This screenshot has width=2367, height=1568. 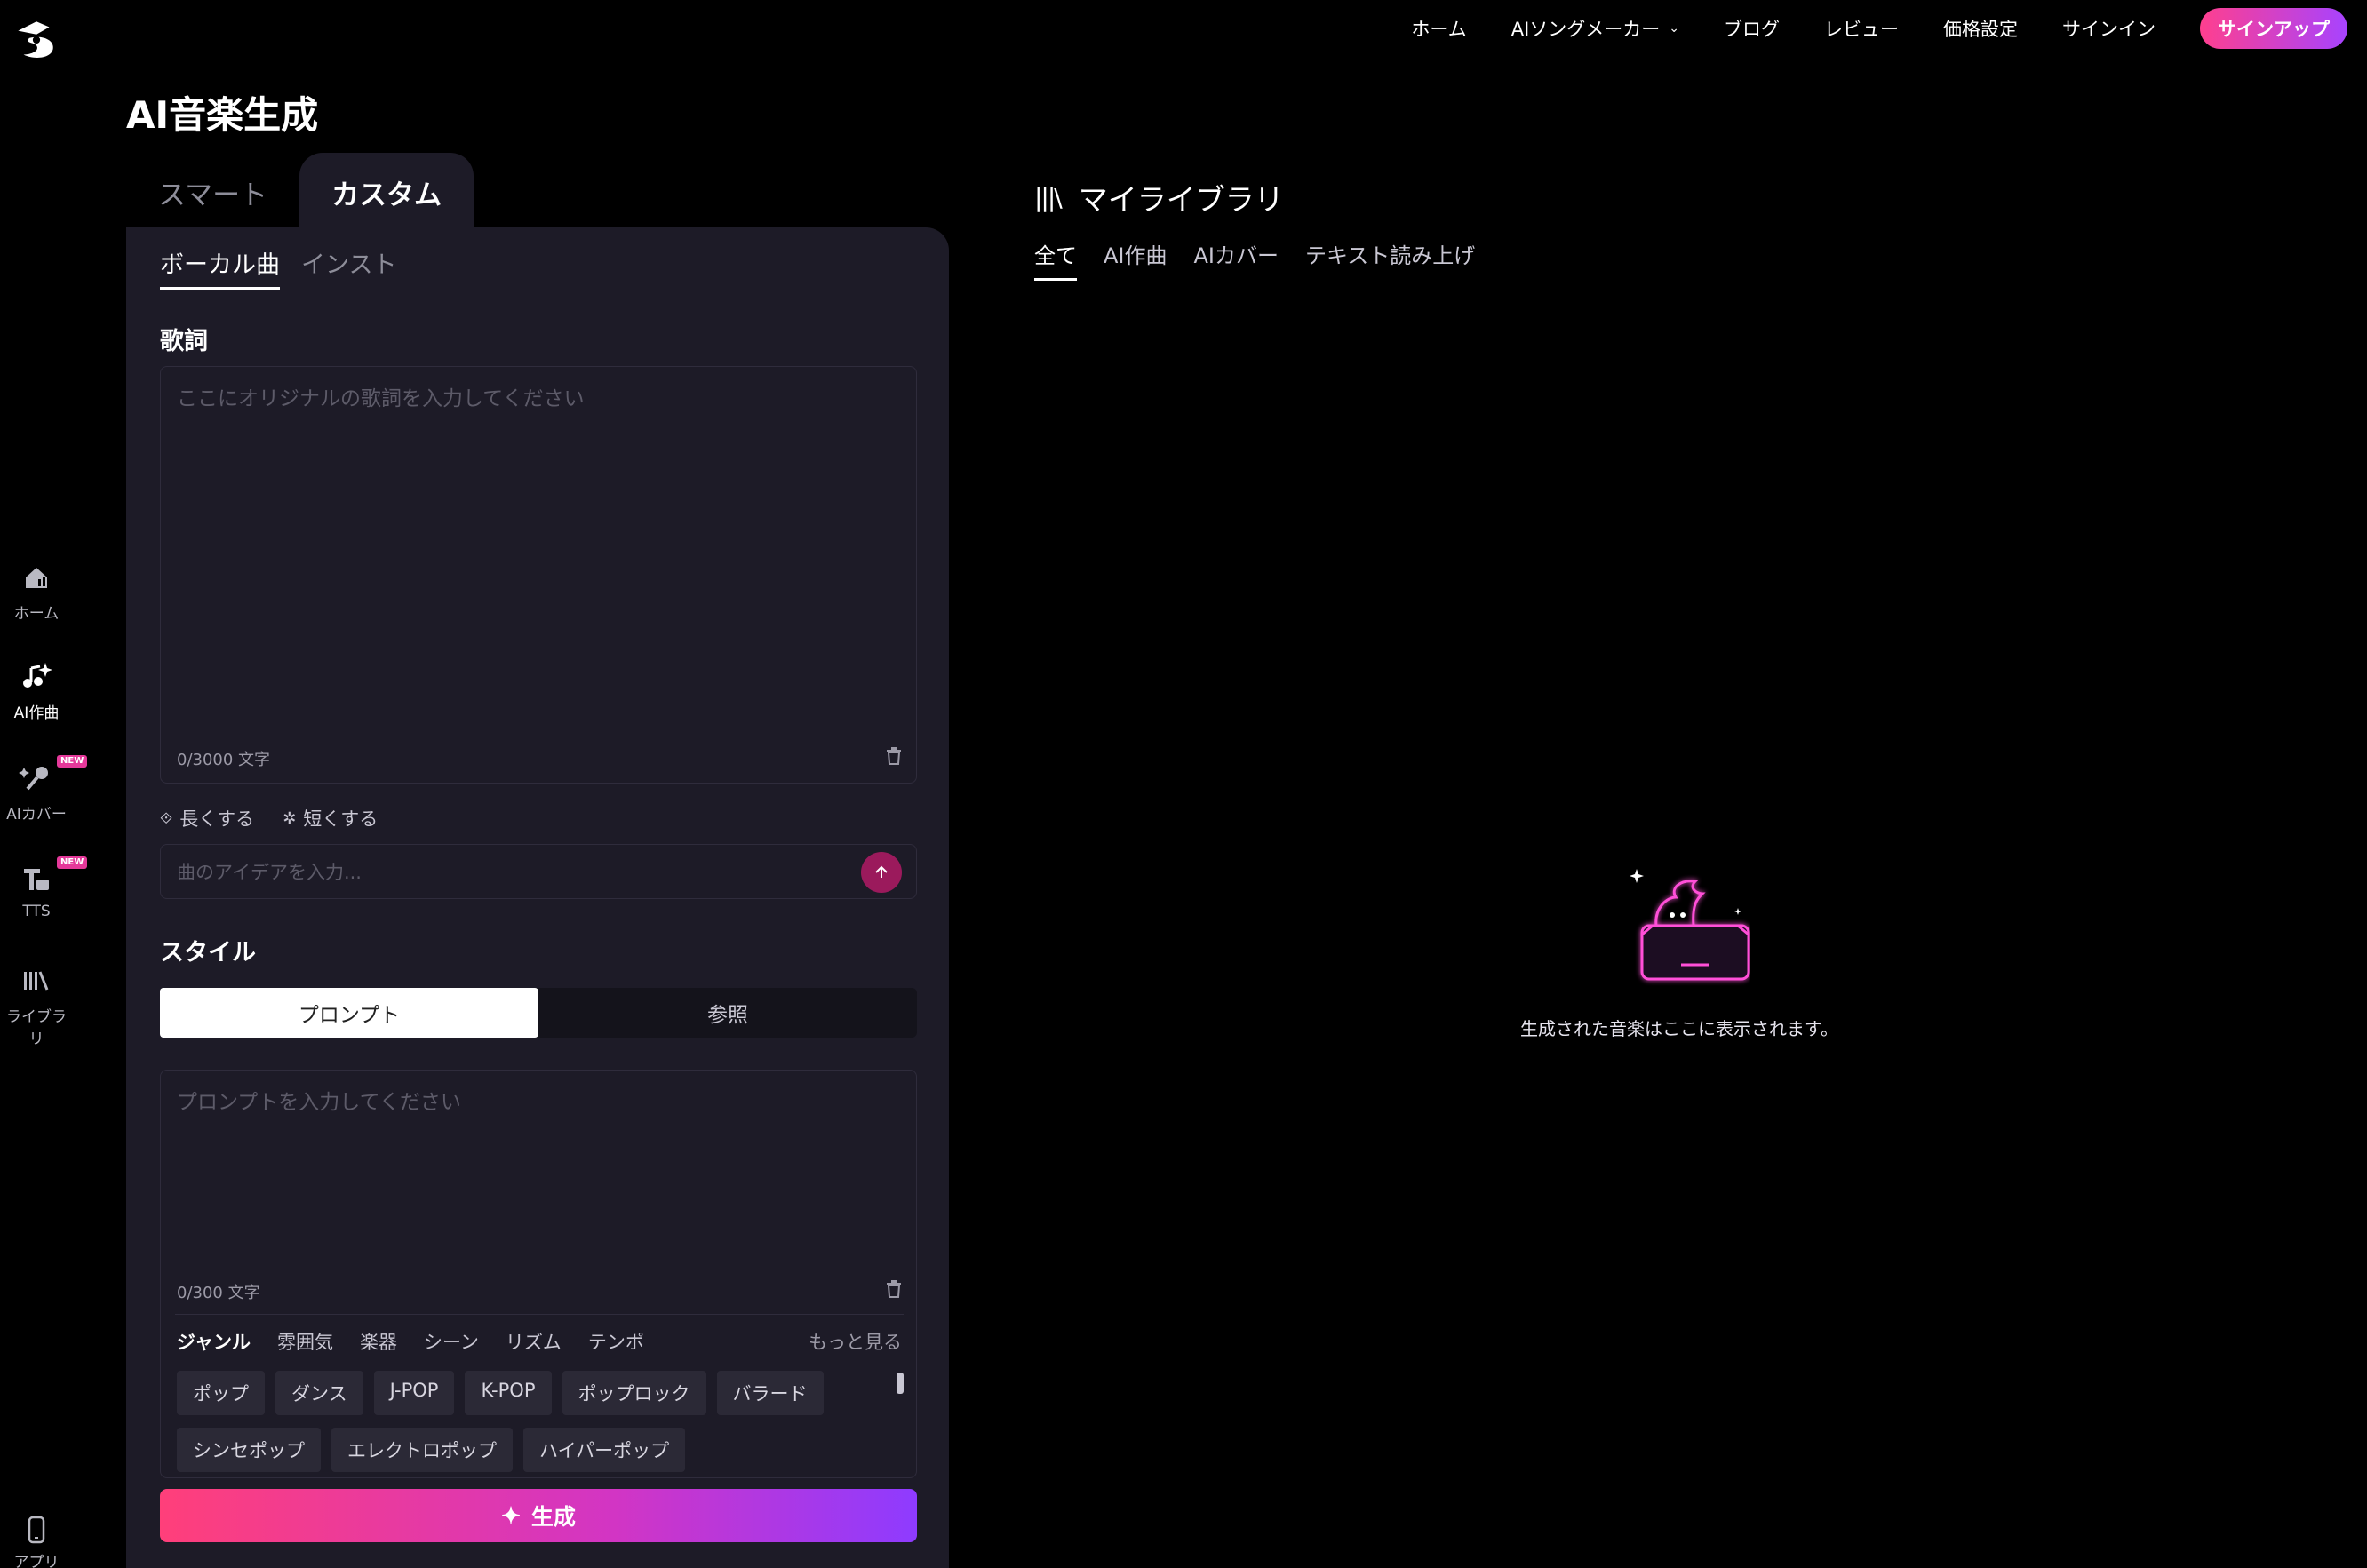 I want to click on mobile-phone-icon, so click(x=36, y=1530).